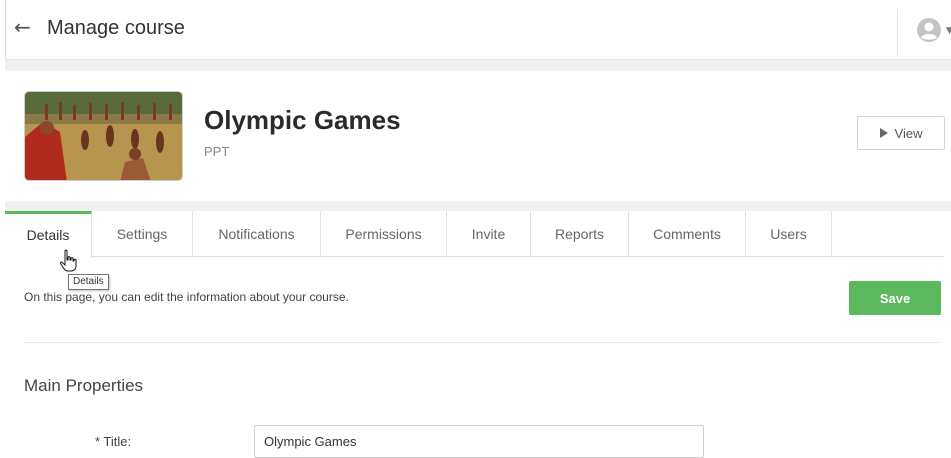 The width and height of the screenshot is (951, 458). Describe the element at coordinates (687, 234) in the screenshot. I see `tab-comments: Comments` at that location.